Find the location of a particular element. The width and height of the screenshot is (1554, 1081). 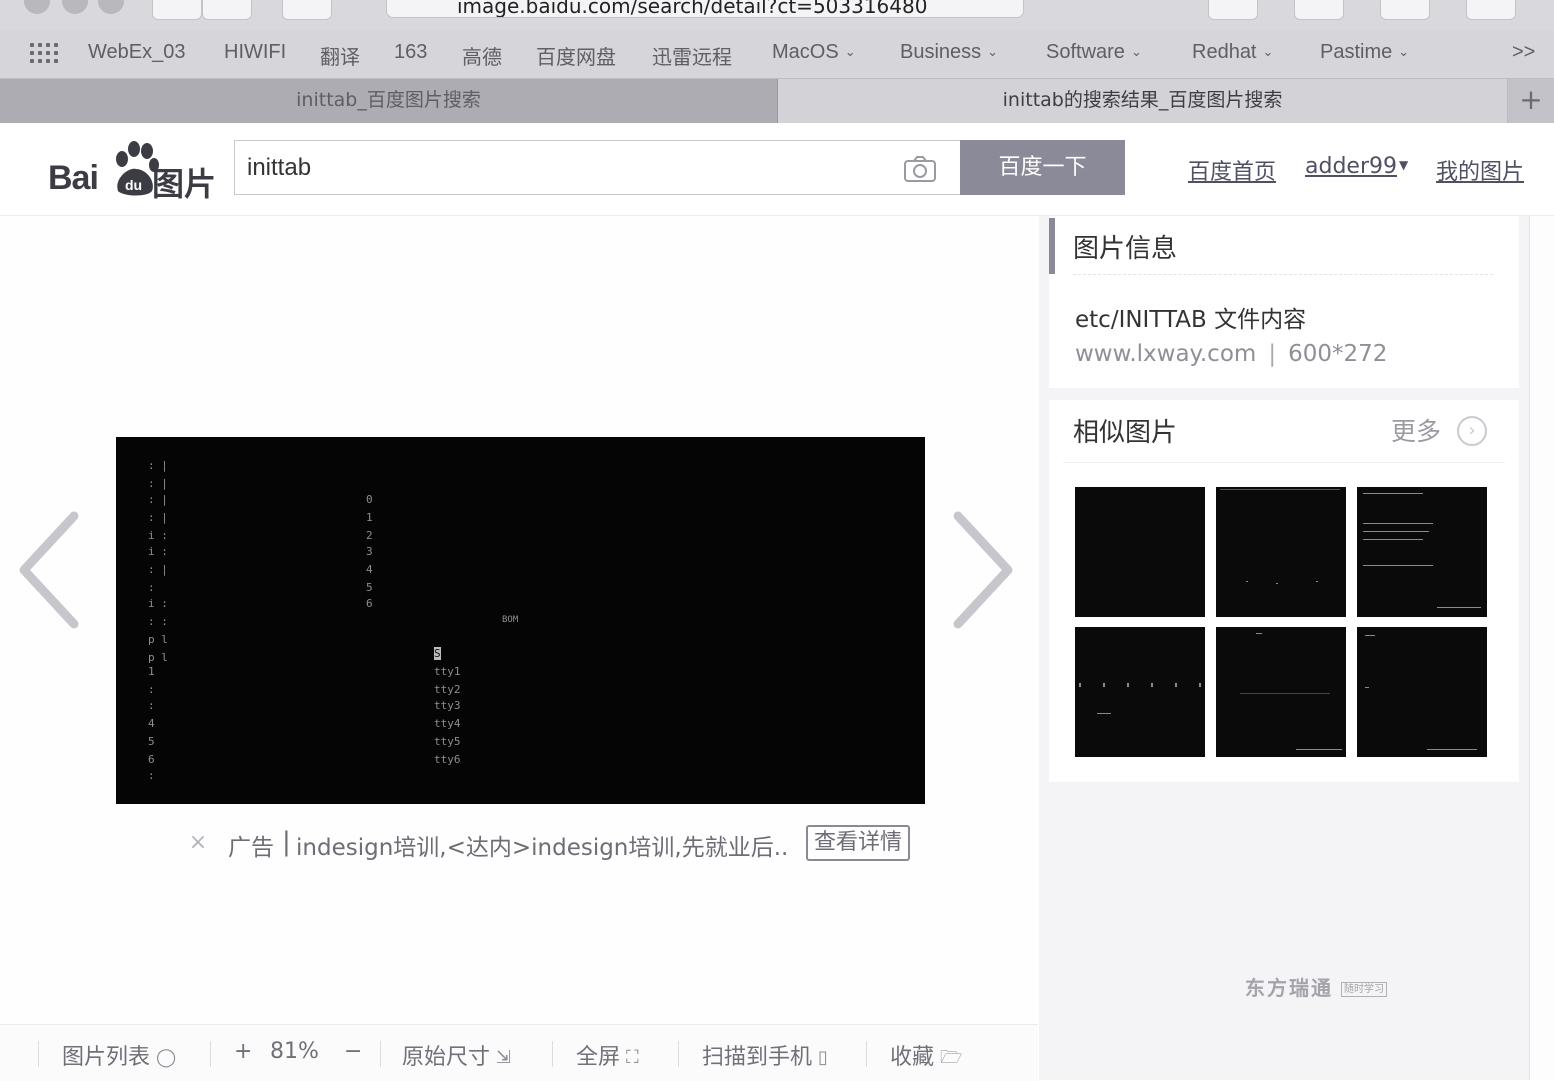

fullscreen-label: 全屏 is located at coordinates (598, 1057).